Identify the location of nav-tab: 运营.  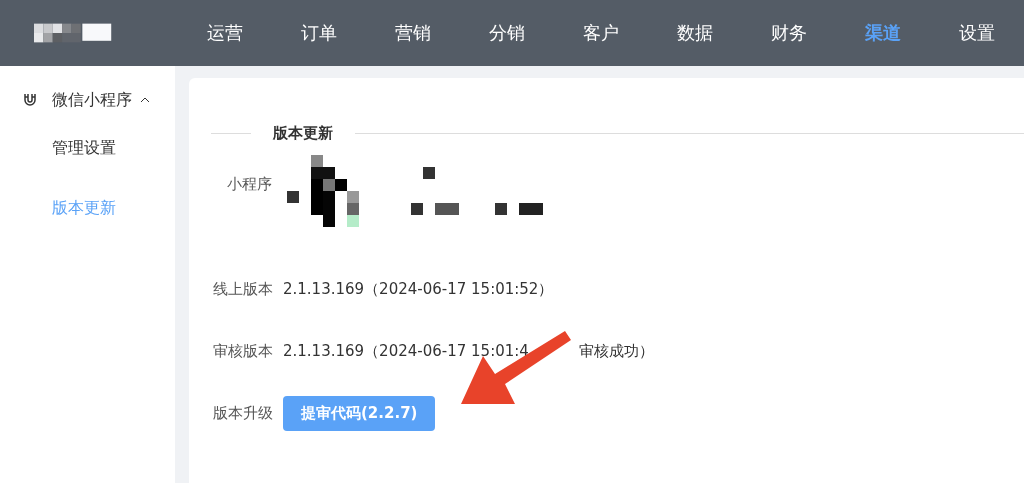
(225, 33).